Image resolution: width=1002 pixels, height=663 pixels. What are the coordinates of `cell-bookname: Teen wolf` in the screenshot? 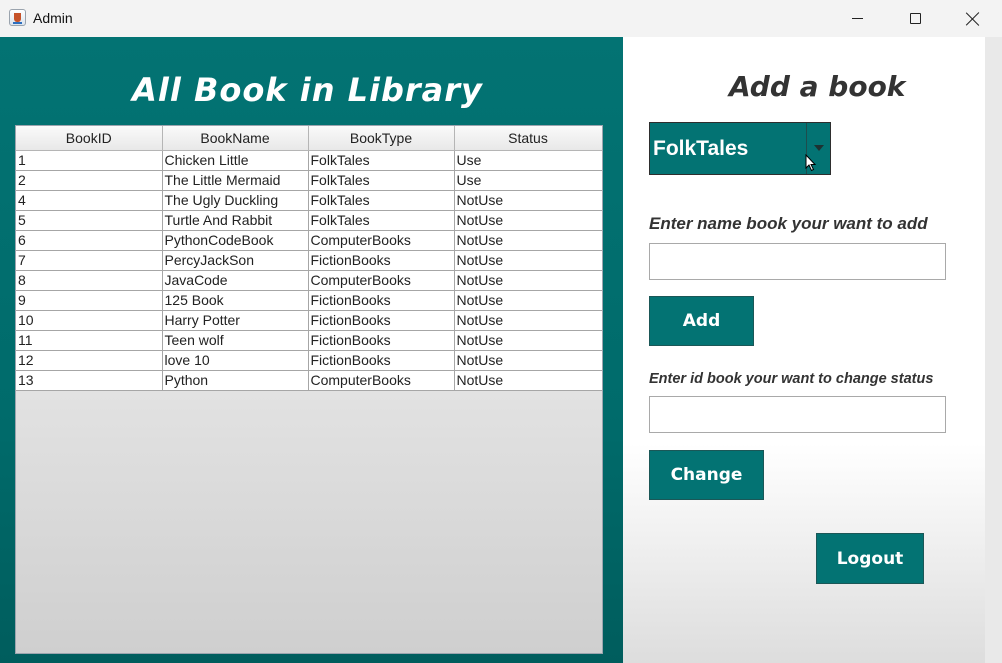 It's located at (235, 340).